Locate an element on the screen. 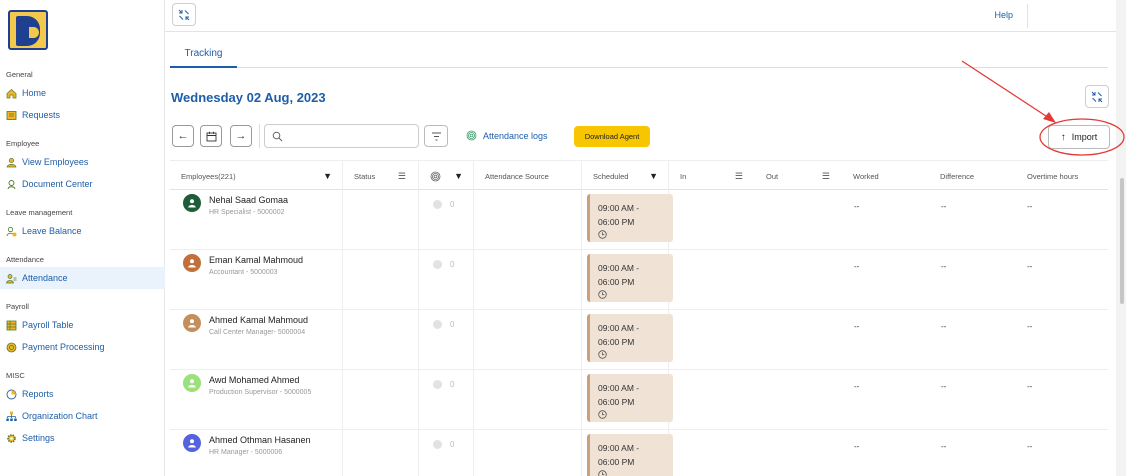 The width and height of the screenshot is (1126, 476). user-icon is located at coordinates (11, 162).